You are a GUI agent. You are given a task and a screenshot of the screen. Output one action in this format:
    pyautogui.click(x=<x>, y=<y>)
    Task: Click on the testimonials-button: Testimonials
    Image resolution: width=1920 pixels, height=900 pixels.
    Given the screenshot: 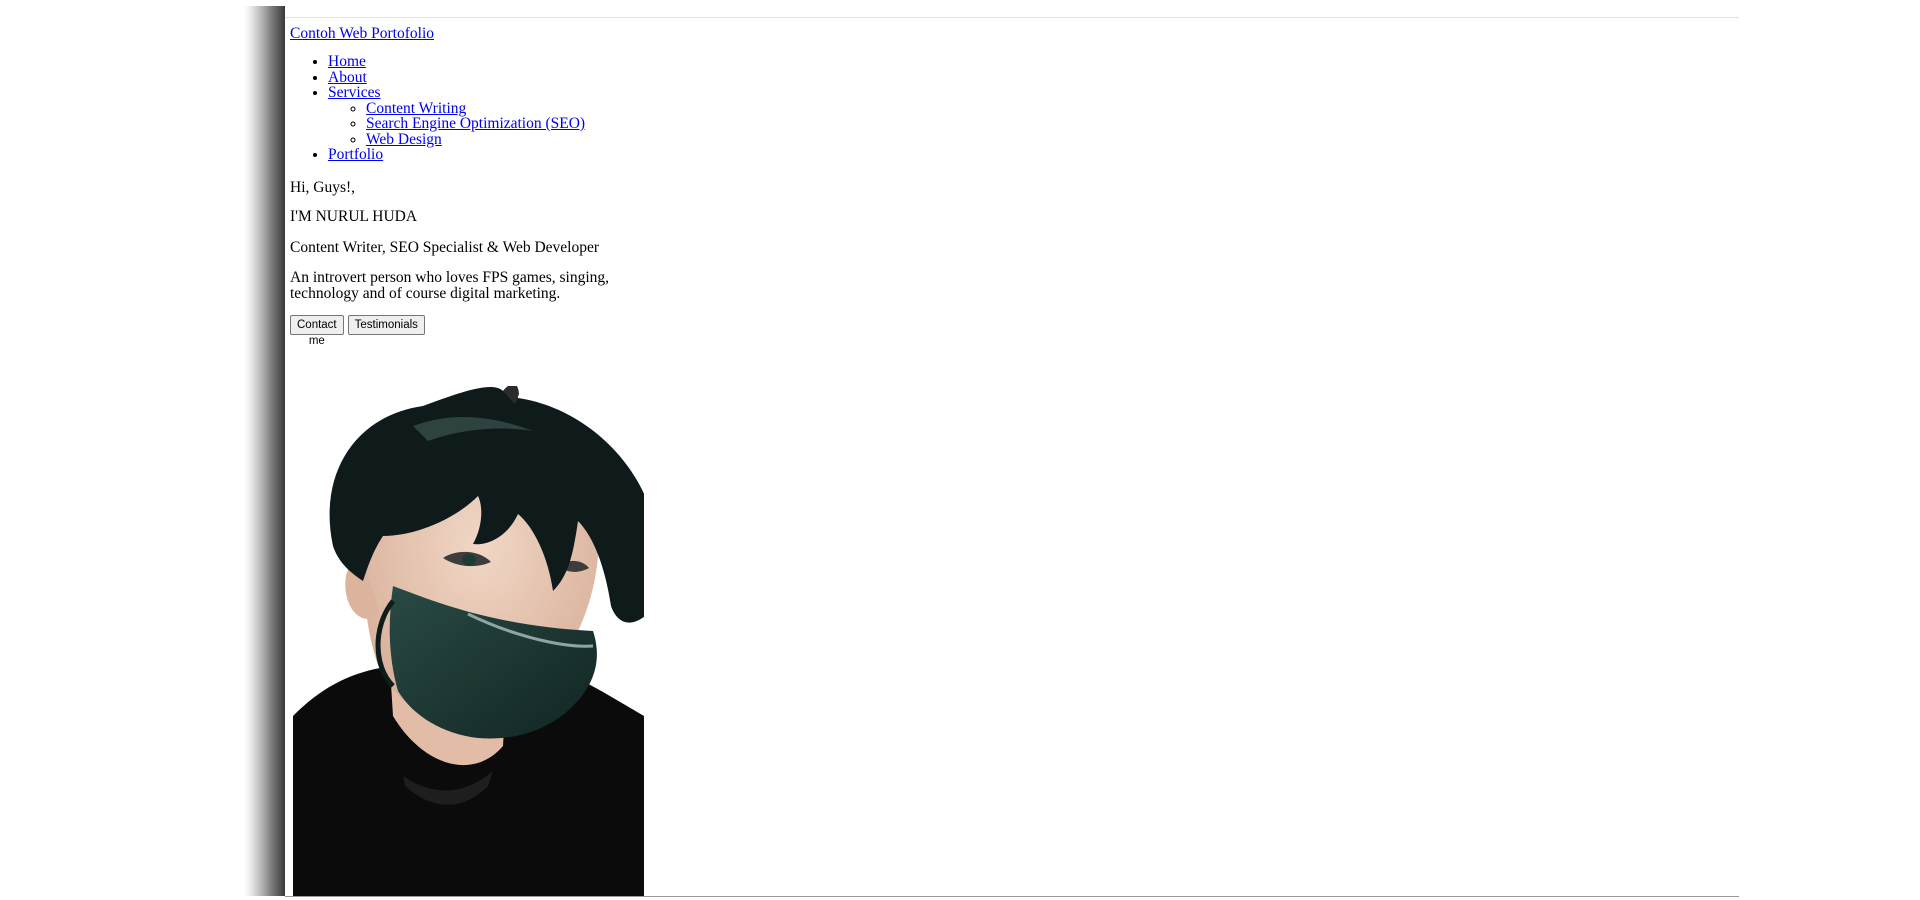 What is the action you would take?
    pyautogui.click(x=386, y=325)
    